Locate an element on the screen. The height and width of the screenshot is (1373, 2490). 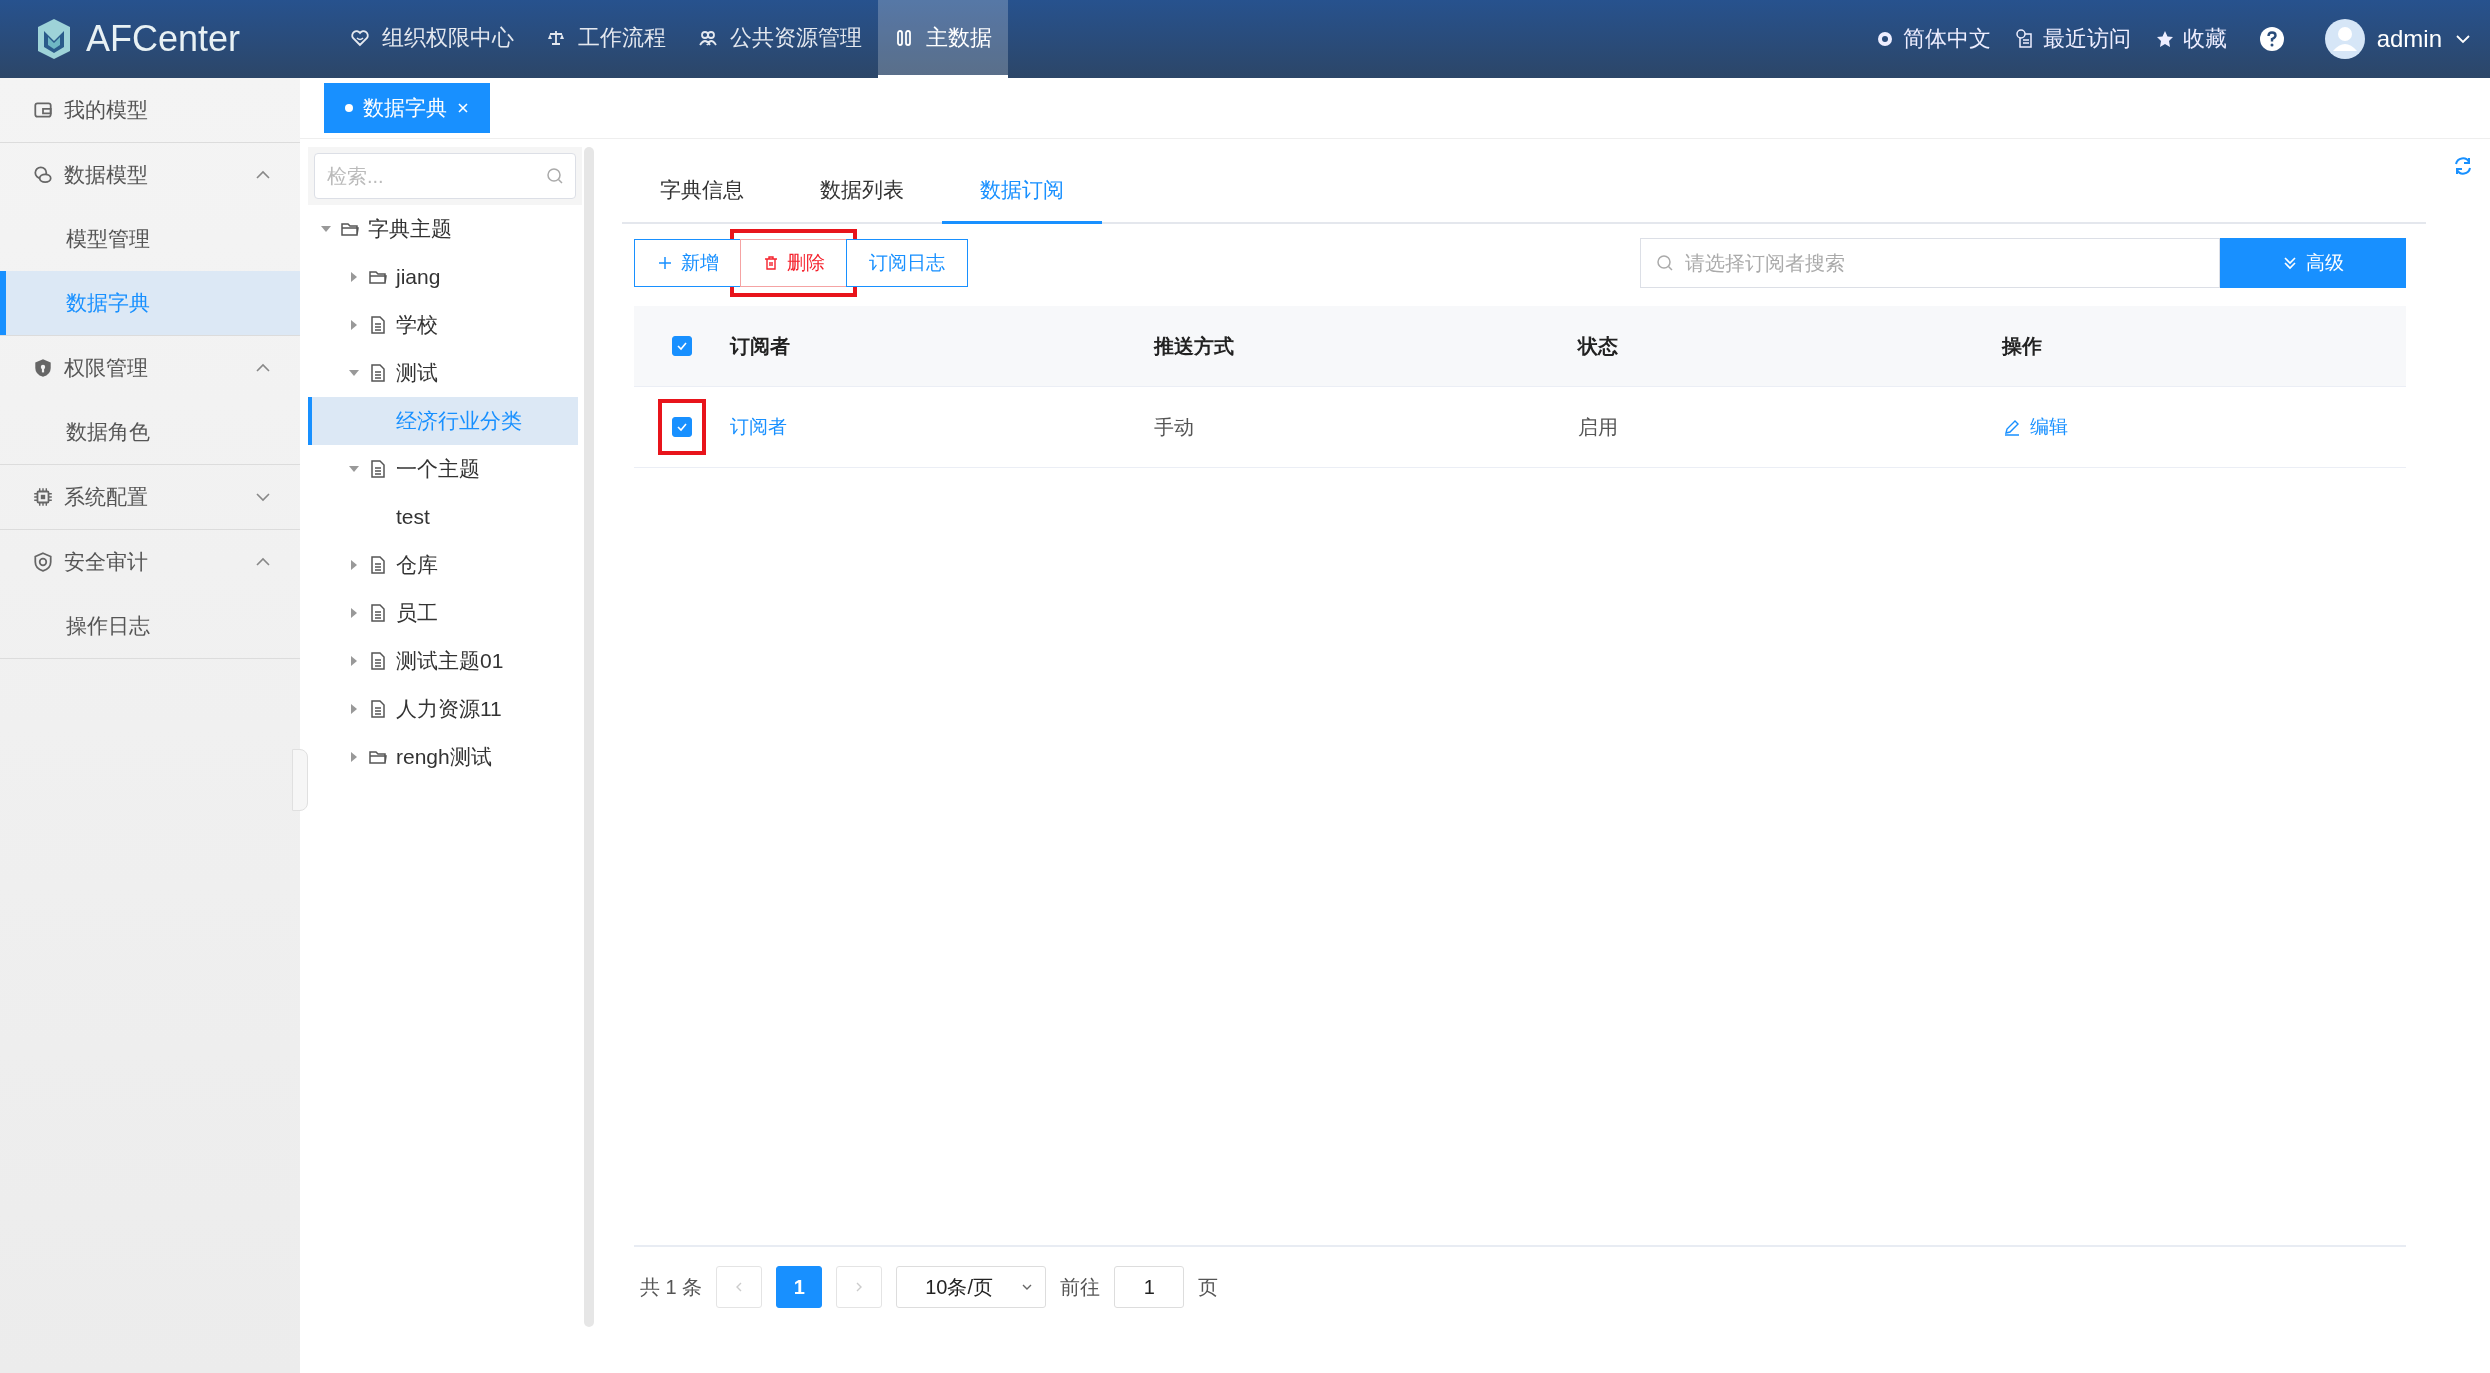
menu-item: 安全审计 is located at coordinates (150, 562).